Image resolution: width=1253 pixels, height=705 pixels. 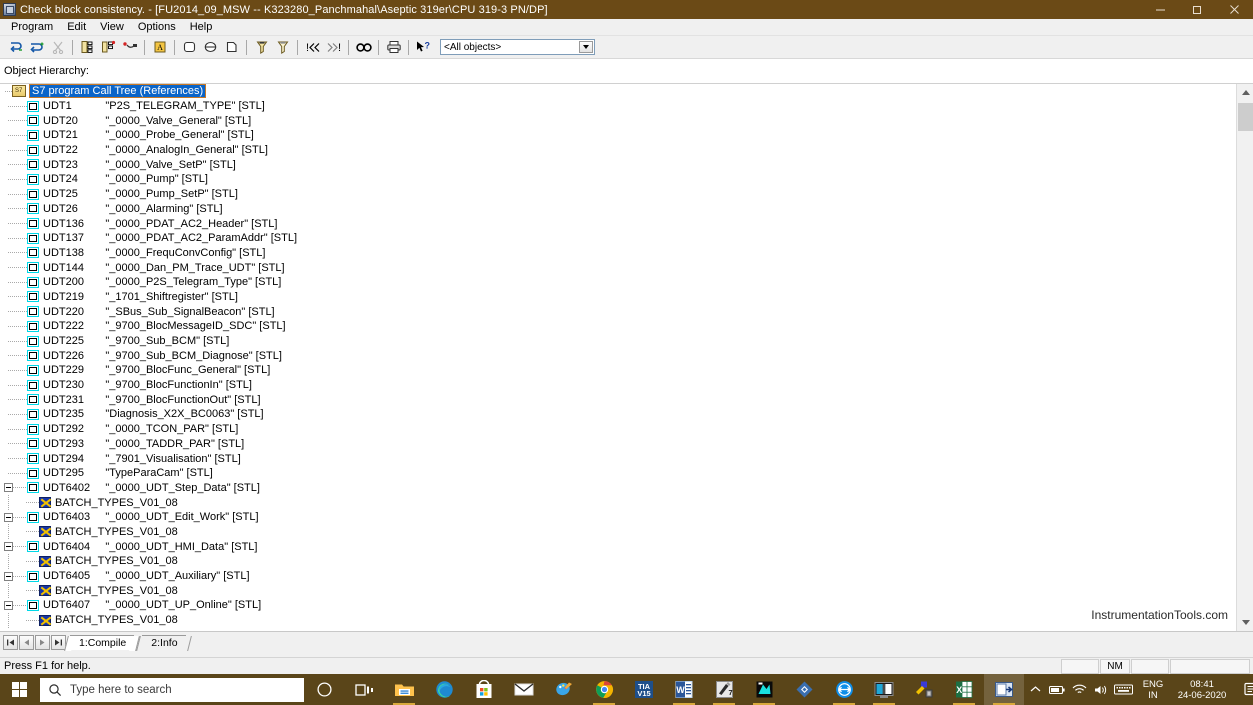 I want to click on tree-node: UDT229 "_9700_BlocFunc_General" [STL], so click(x=618, y=370).